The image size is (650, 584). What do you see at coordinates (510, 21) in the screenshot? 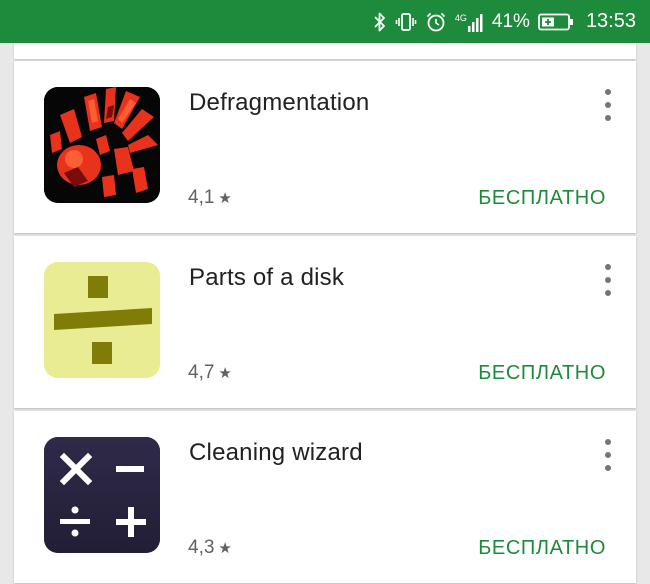
I see `battery-percent: 41%` at bounding box center [510, 21].